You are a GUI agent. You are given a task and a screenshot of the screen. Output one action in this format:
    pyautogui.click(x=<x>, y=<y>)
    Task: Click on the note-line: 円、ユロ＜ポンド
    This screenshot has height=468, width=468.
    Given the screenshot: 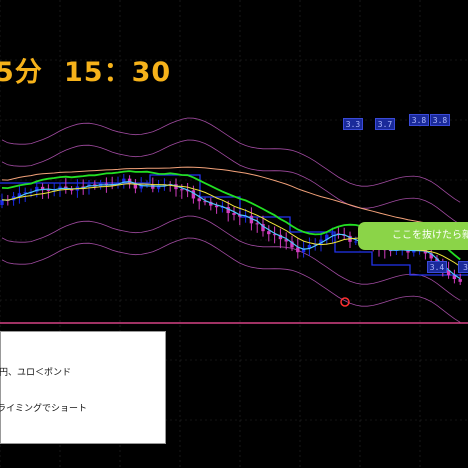 What is the action you would take?
    pyautogui.click(x=36, y=373)
    